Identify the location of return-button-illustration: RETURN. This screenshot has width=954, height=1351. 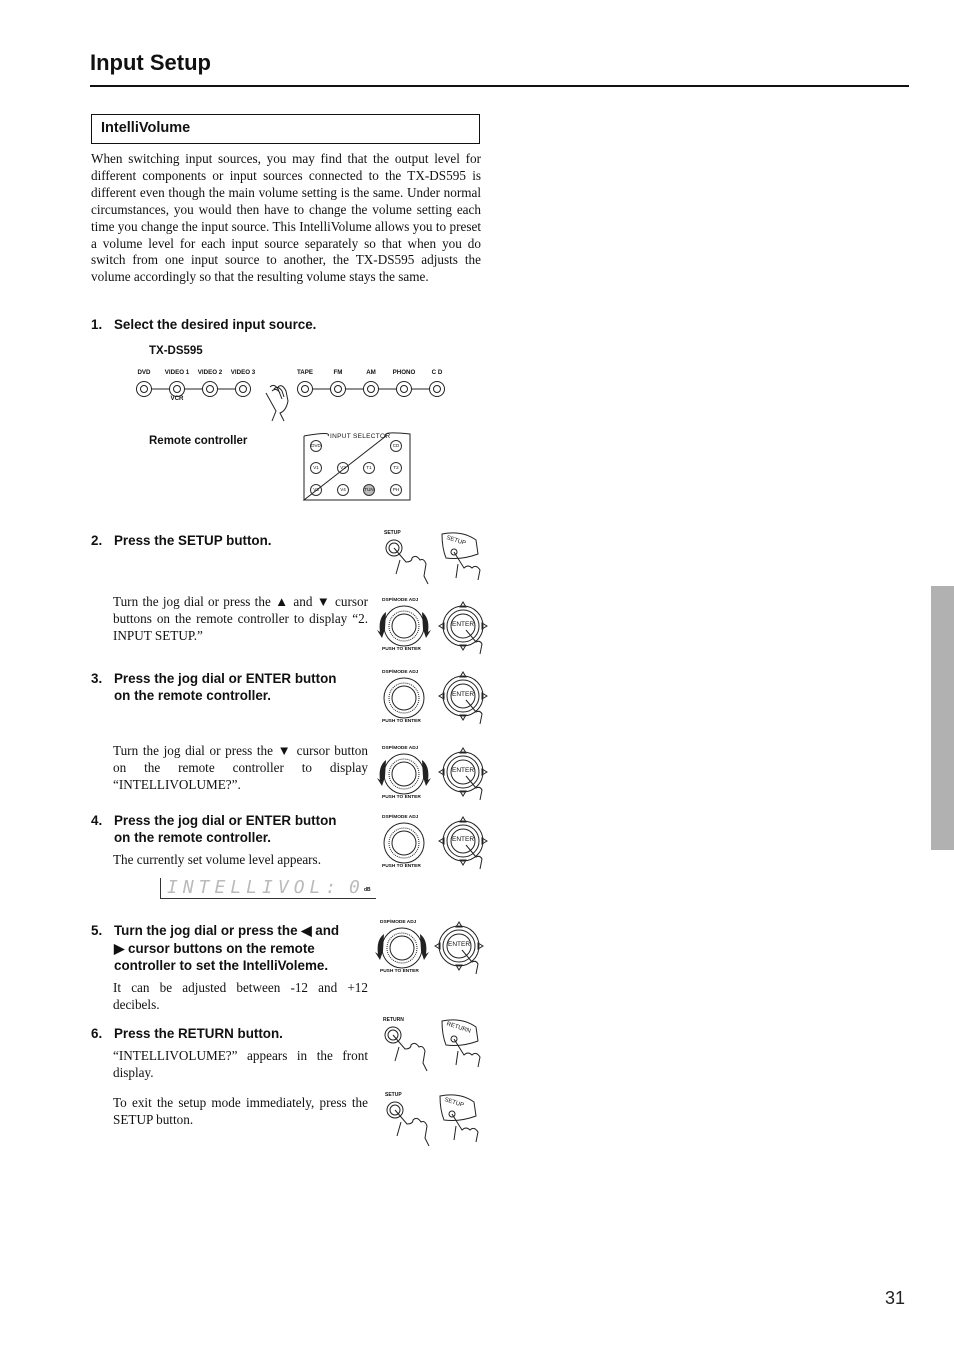
(408, 1044).